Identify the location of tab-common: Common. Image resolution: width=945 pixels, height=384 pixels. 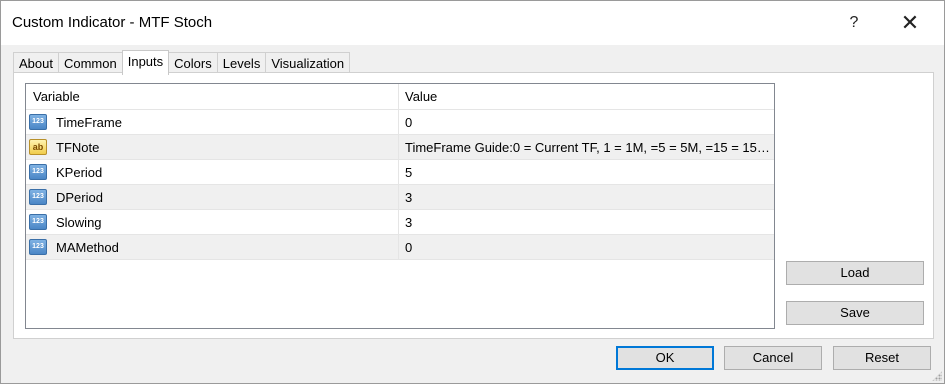
(90, 63).